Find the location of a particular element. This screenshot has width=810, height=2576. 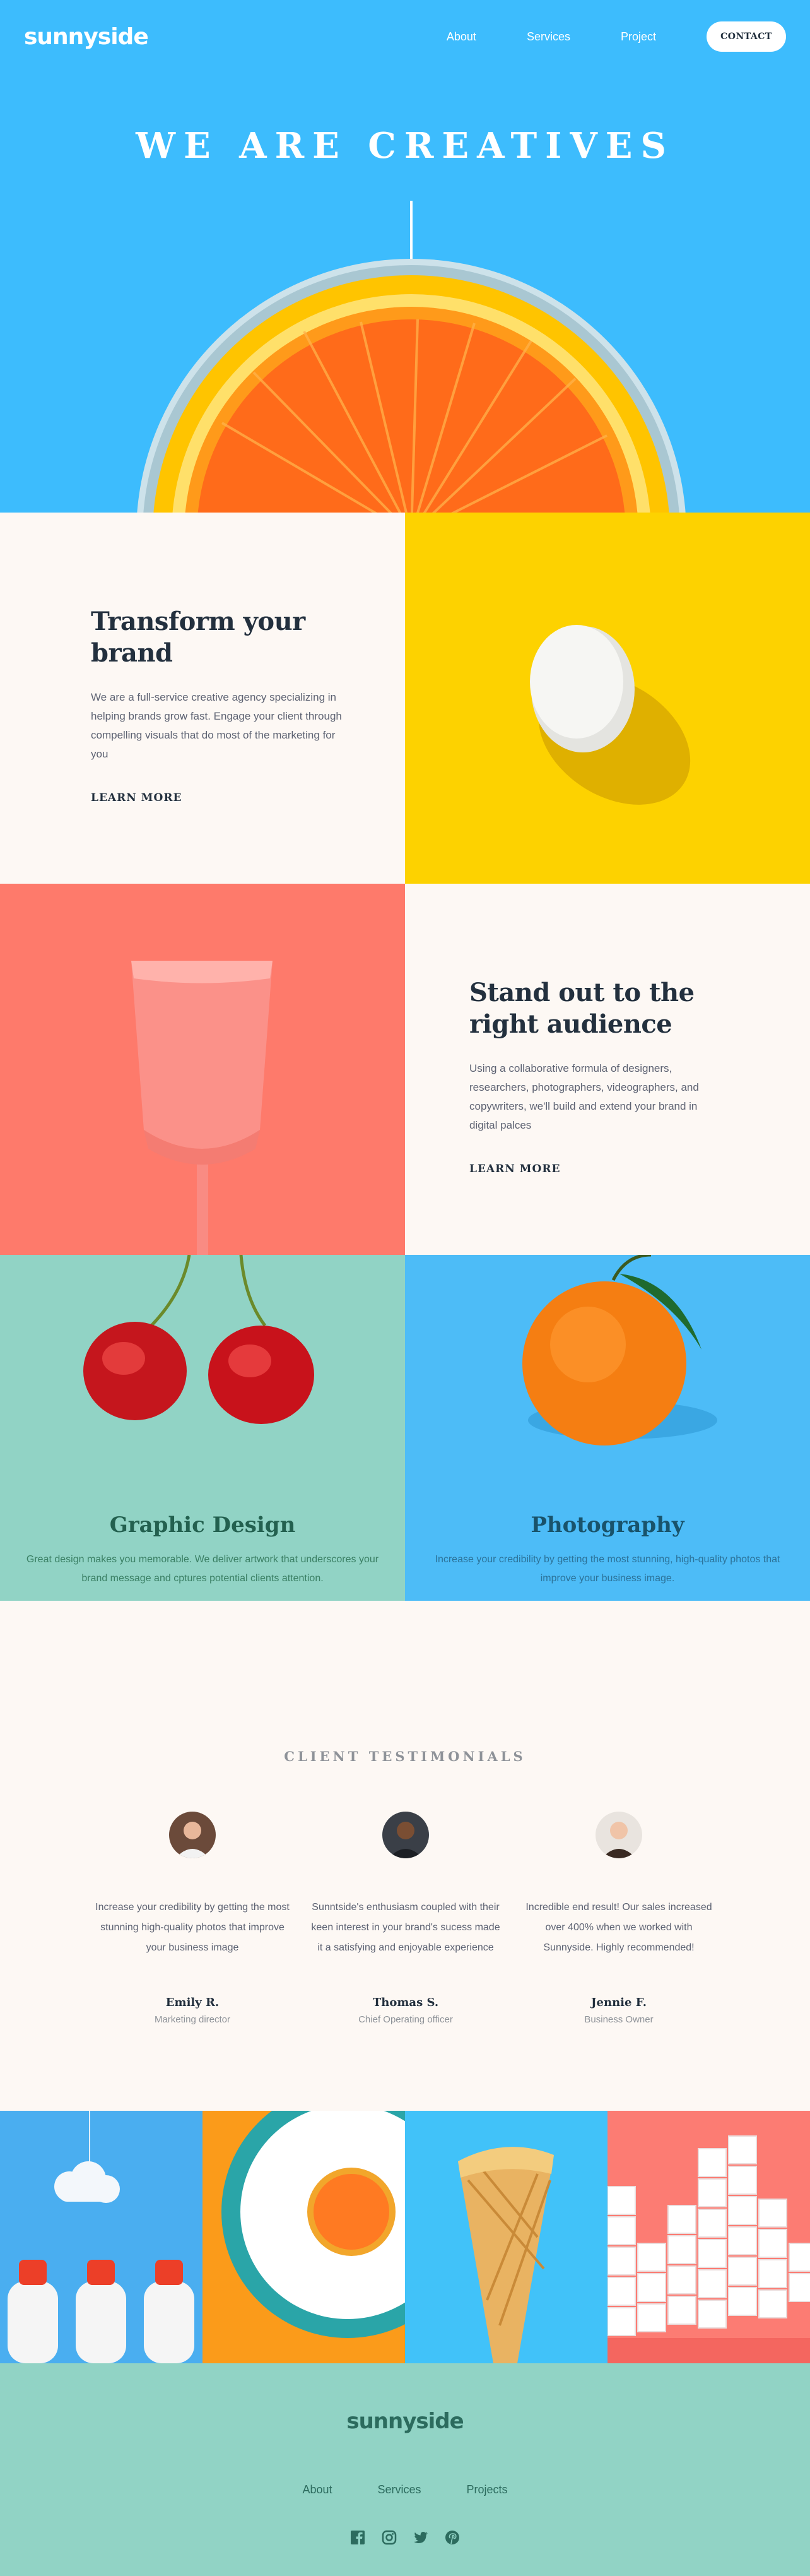

social-links is located at coordinates (405, 2537).